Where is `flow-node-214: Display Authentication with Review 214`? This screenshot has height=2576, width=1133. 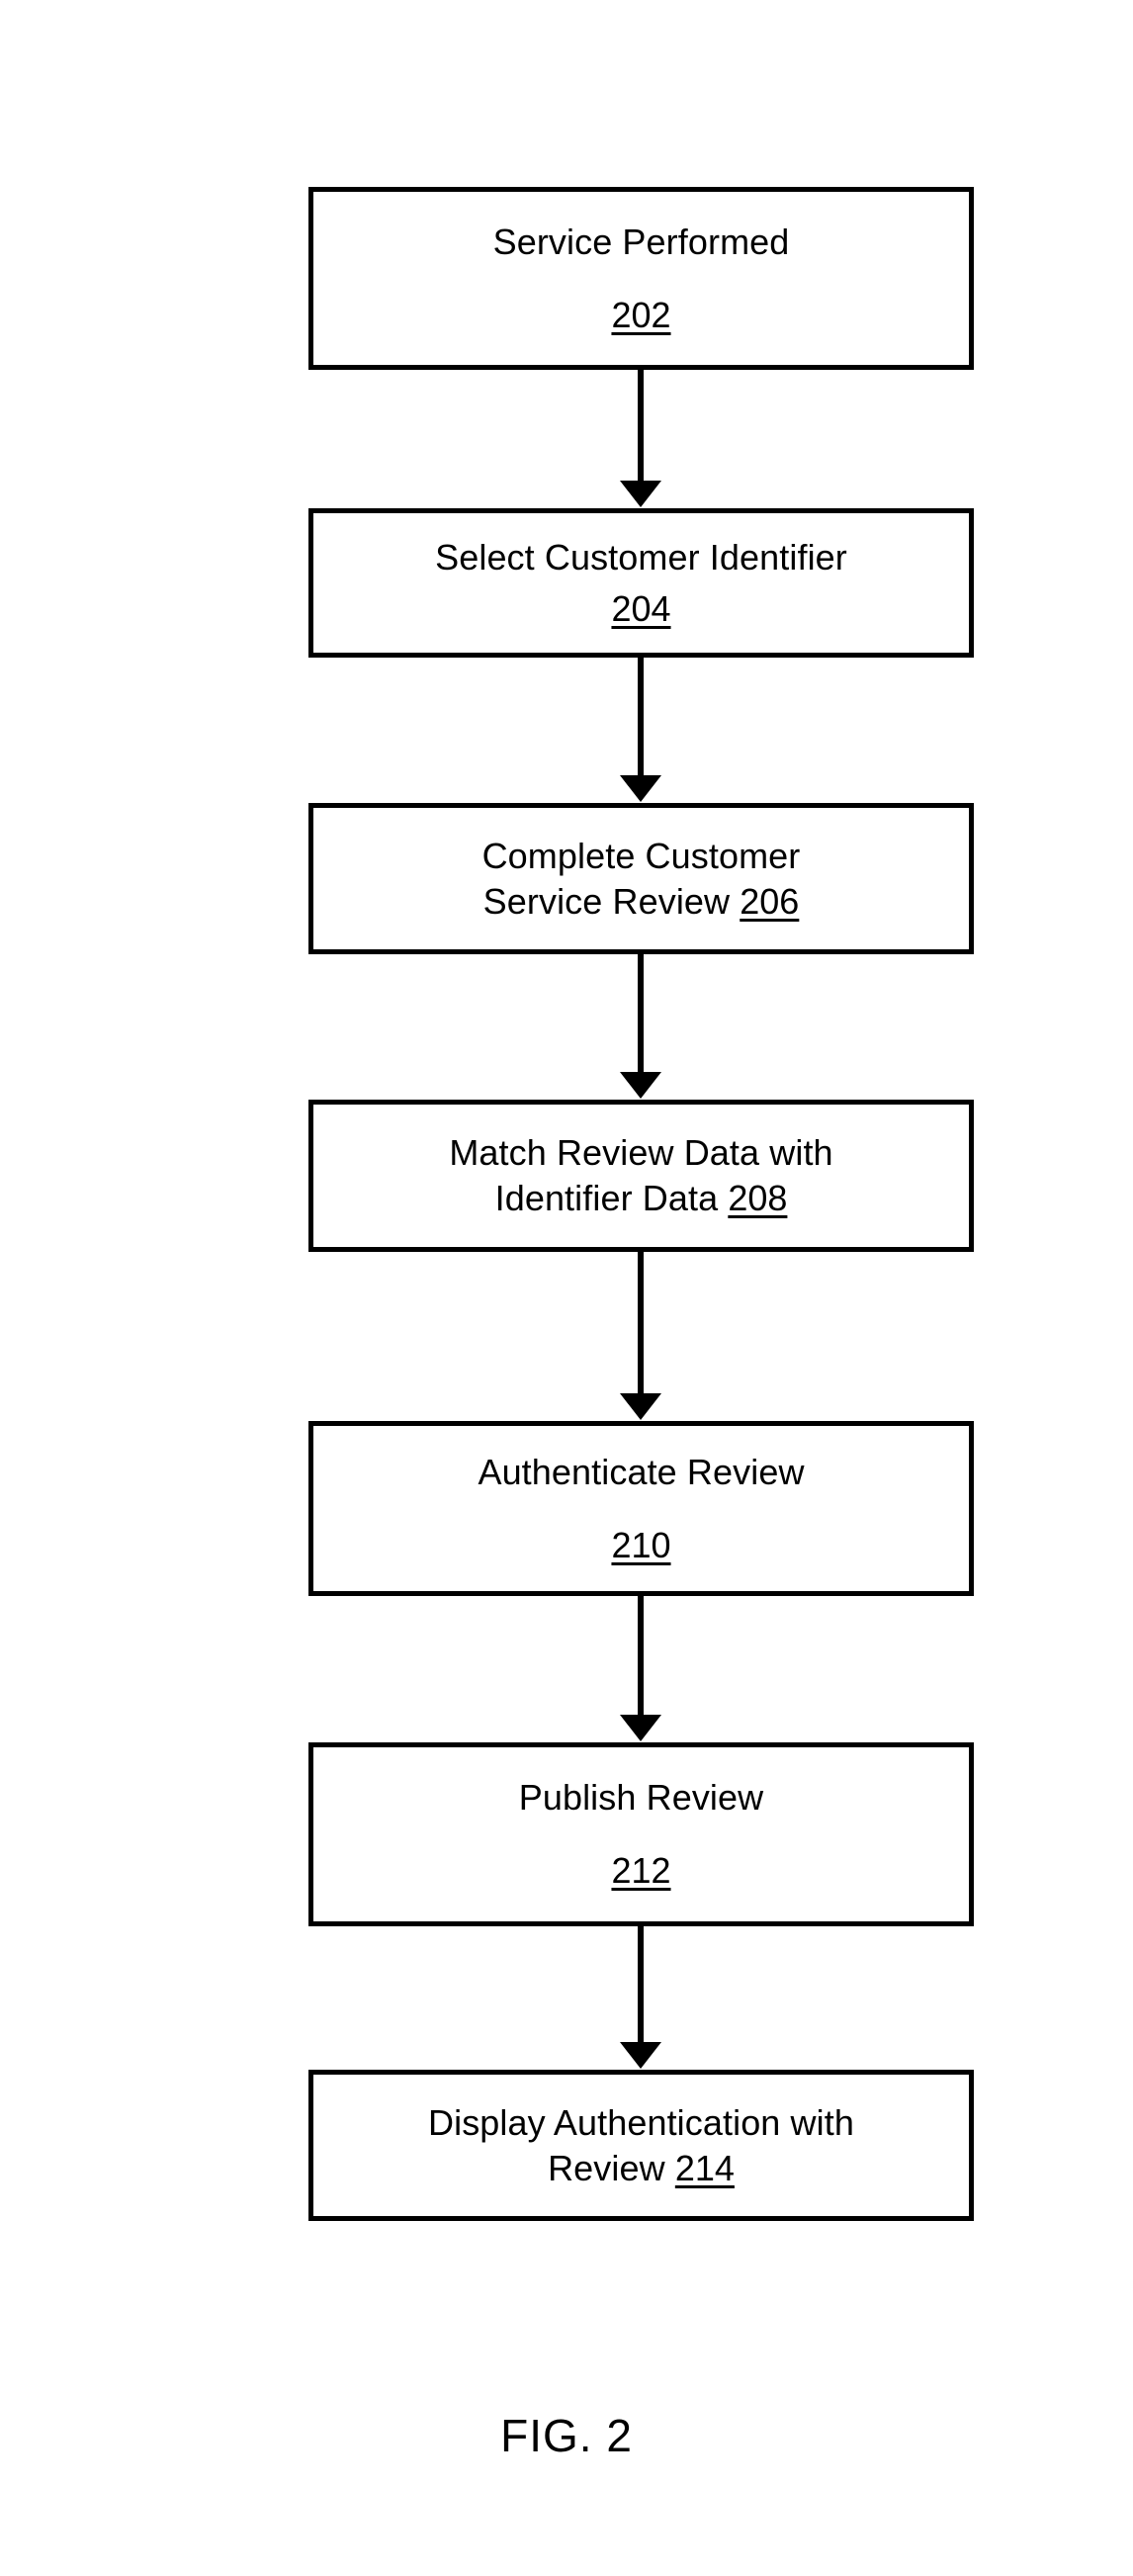
flow-node-214: Display Authentication with Review 214 is located at coordinates (641, 2145).